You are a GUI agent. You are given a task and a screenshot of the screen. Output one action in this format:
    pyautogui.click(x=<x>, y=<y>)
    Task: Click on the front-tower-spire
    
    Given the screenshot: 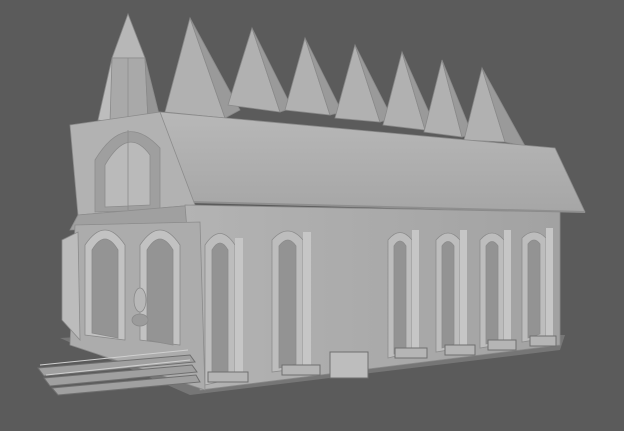 What is the action you would take?
    pyautogui.click(x=129, y=67)
    